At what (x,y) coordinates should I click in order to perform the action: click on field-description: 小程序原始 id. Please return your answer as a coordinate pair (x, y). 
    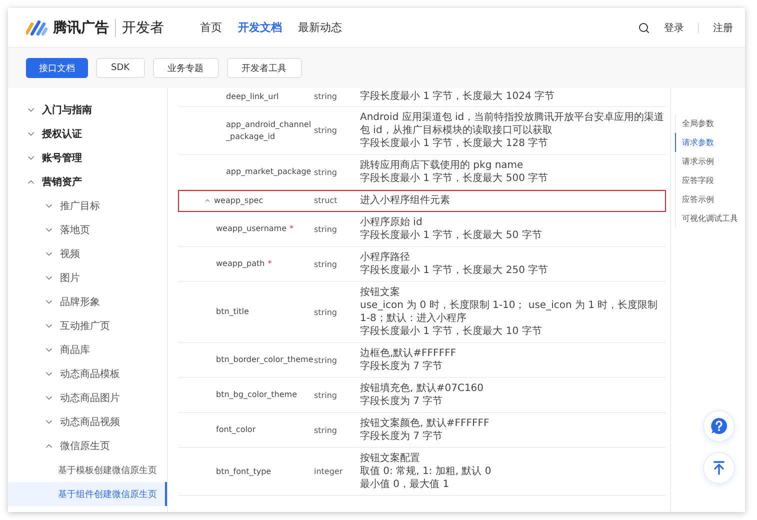
    Looking at the image, I should click on (392, 222).